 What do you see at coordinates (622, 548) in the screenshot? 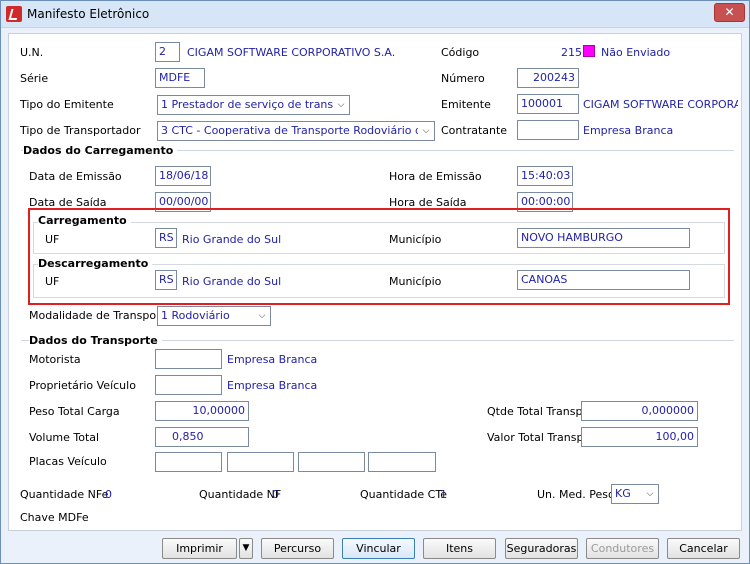
I see `condutores-button: Condutores` at bounding box center [622, 548].